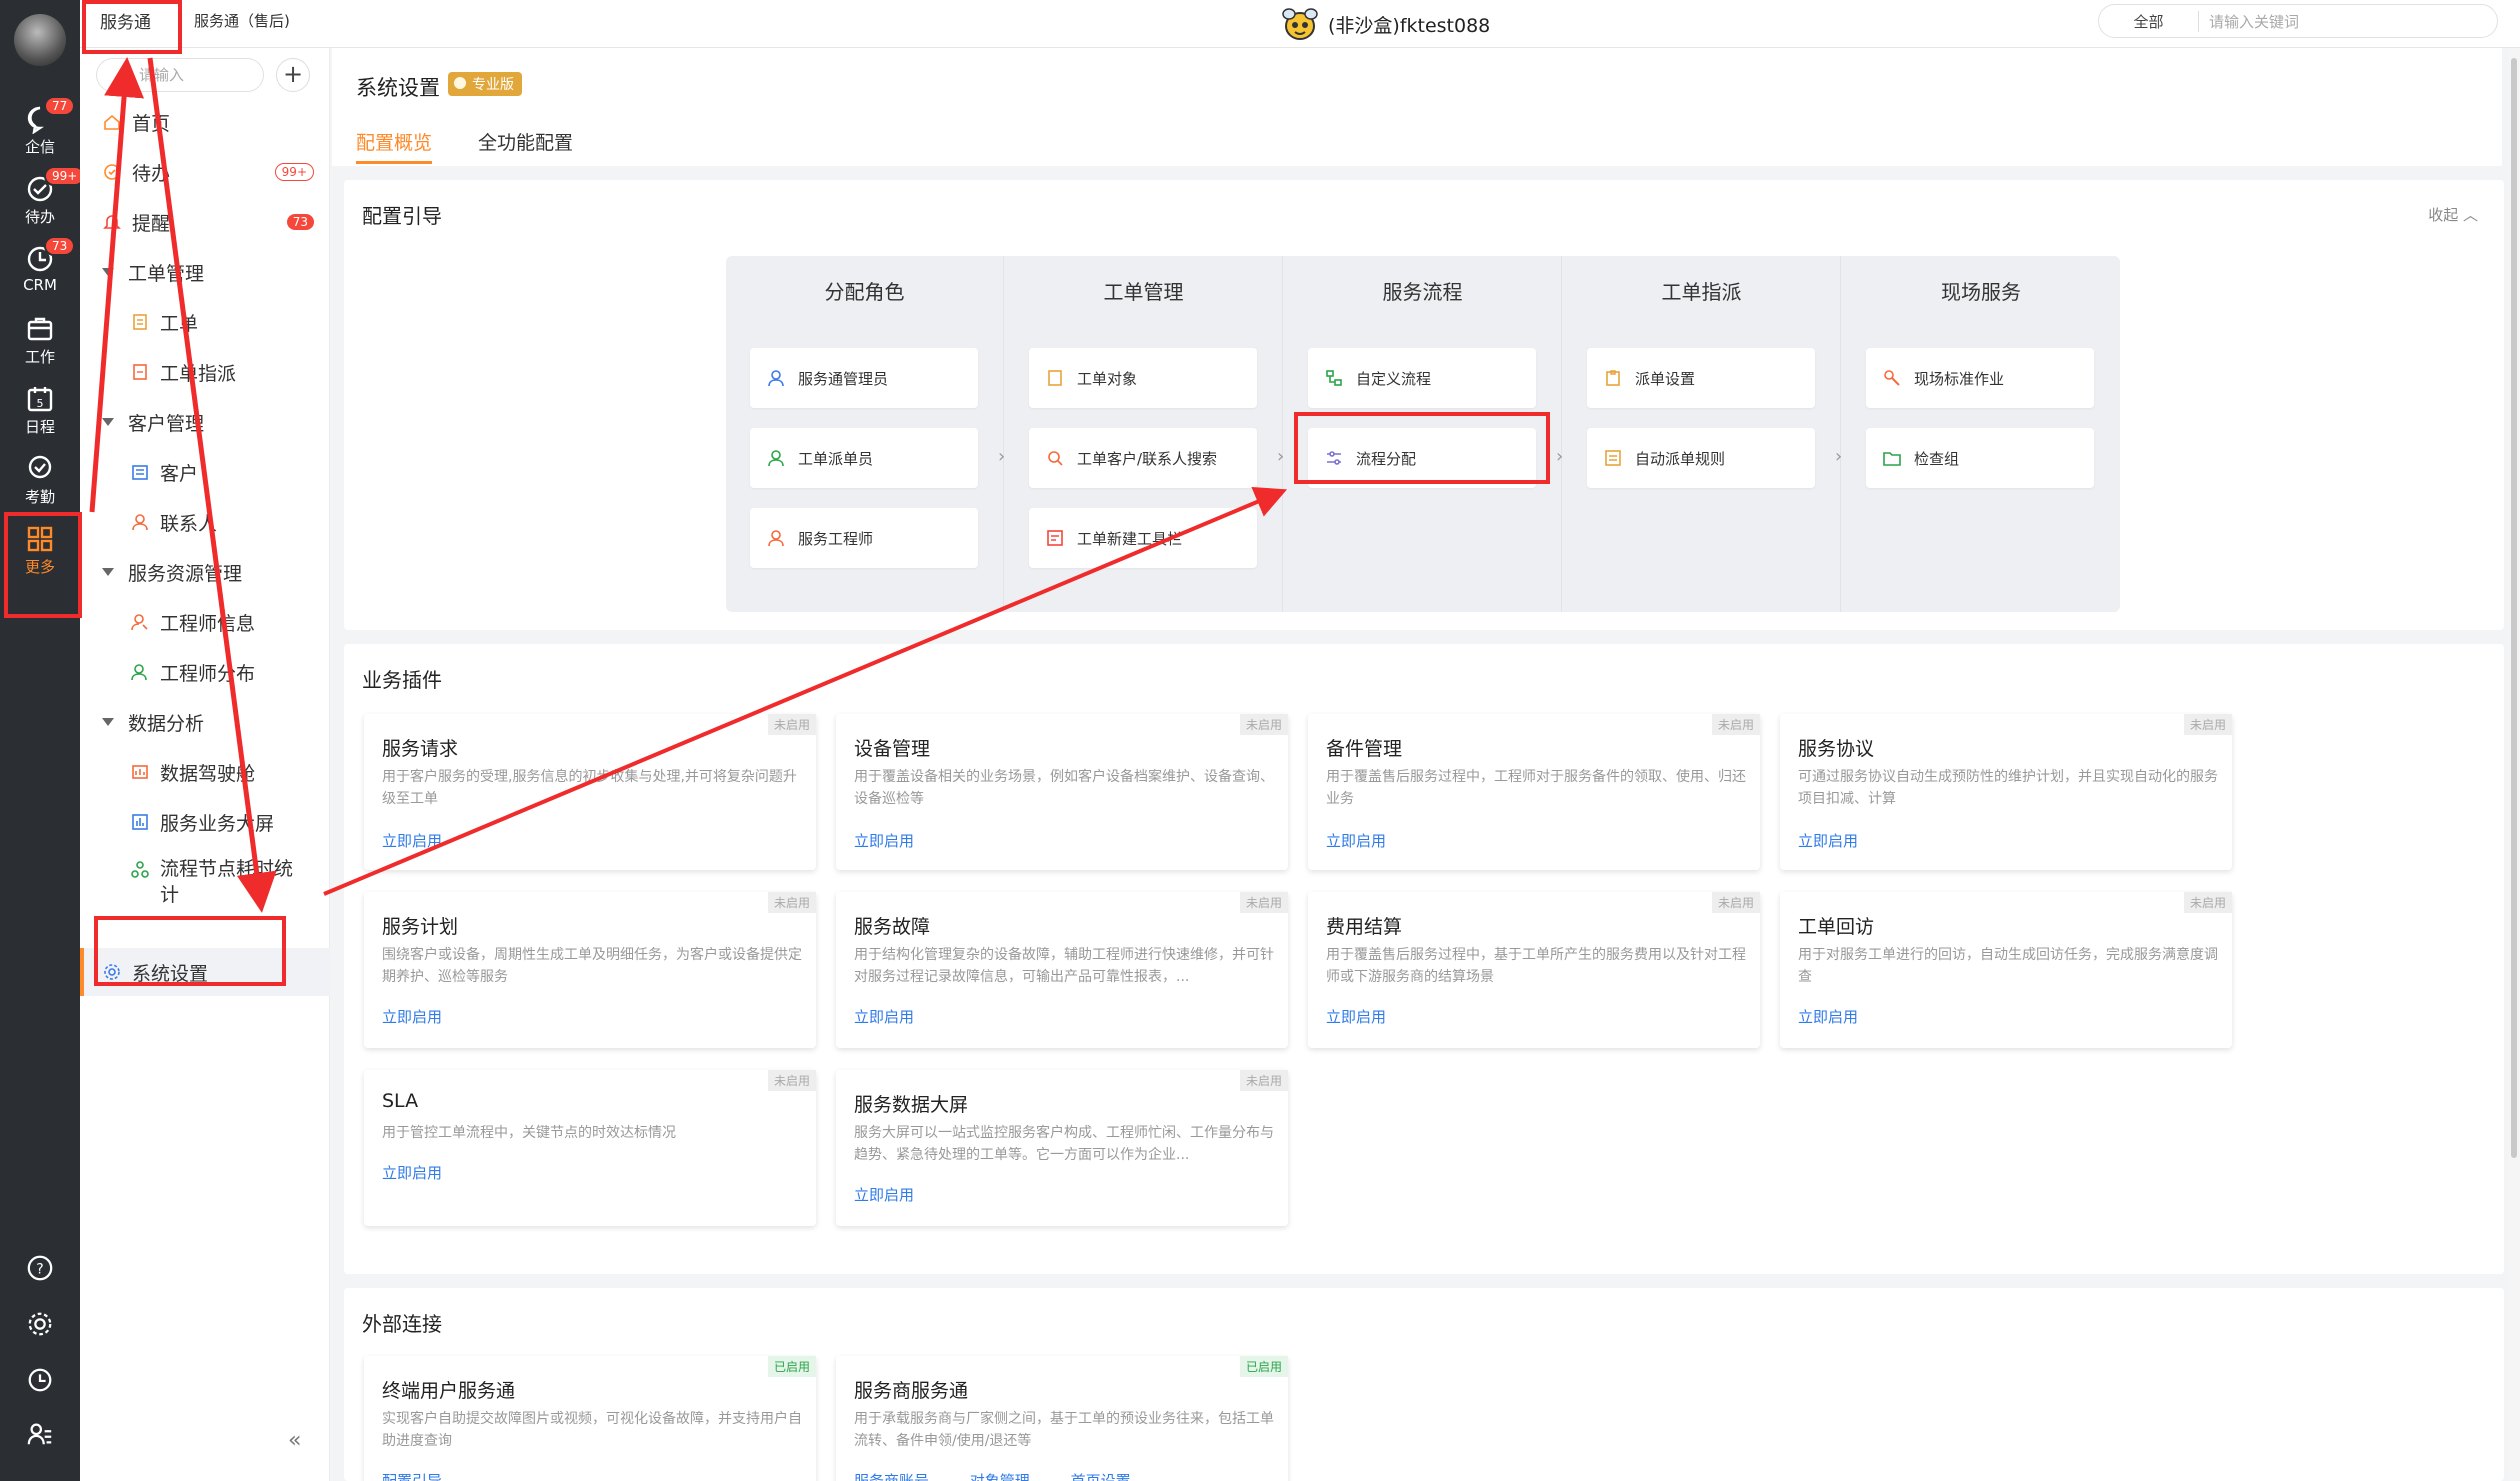 This screenshot has height=1481, width=2520. Describe the element at coordinates (205, 272) in the screenshot. I see `sidebar-group-ticket: 工单管理` at that location.